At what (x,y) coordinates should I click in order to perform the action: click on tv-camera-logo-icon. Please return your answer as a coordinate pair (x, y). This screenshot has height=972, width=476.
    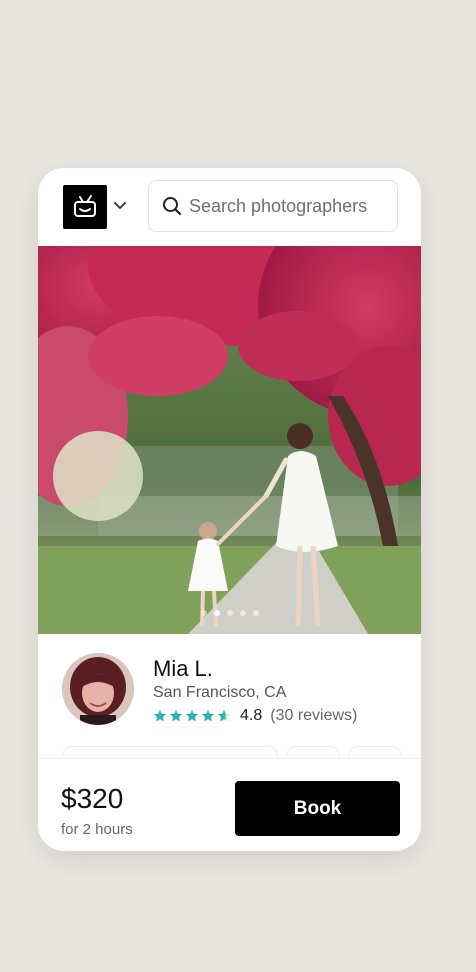
    Looking at the image, I should click on (85, 206).